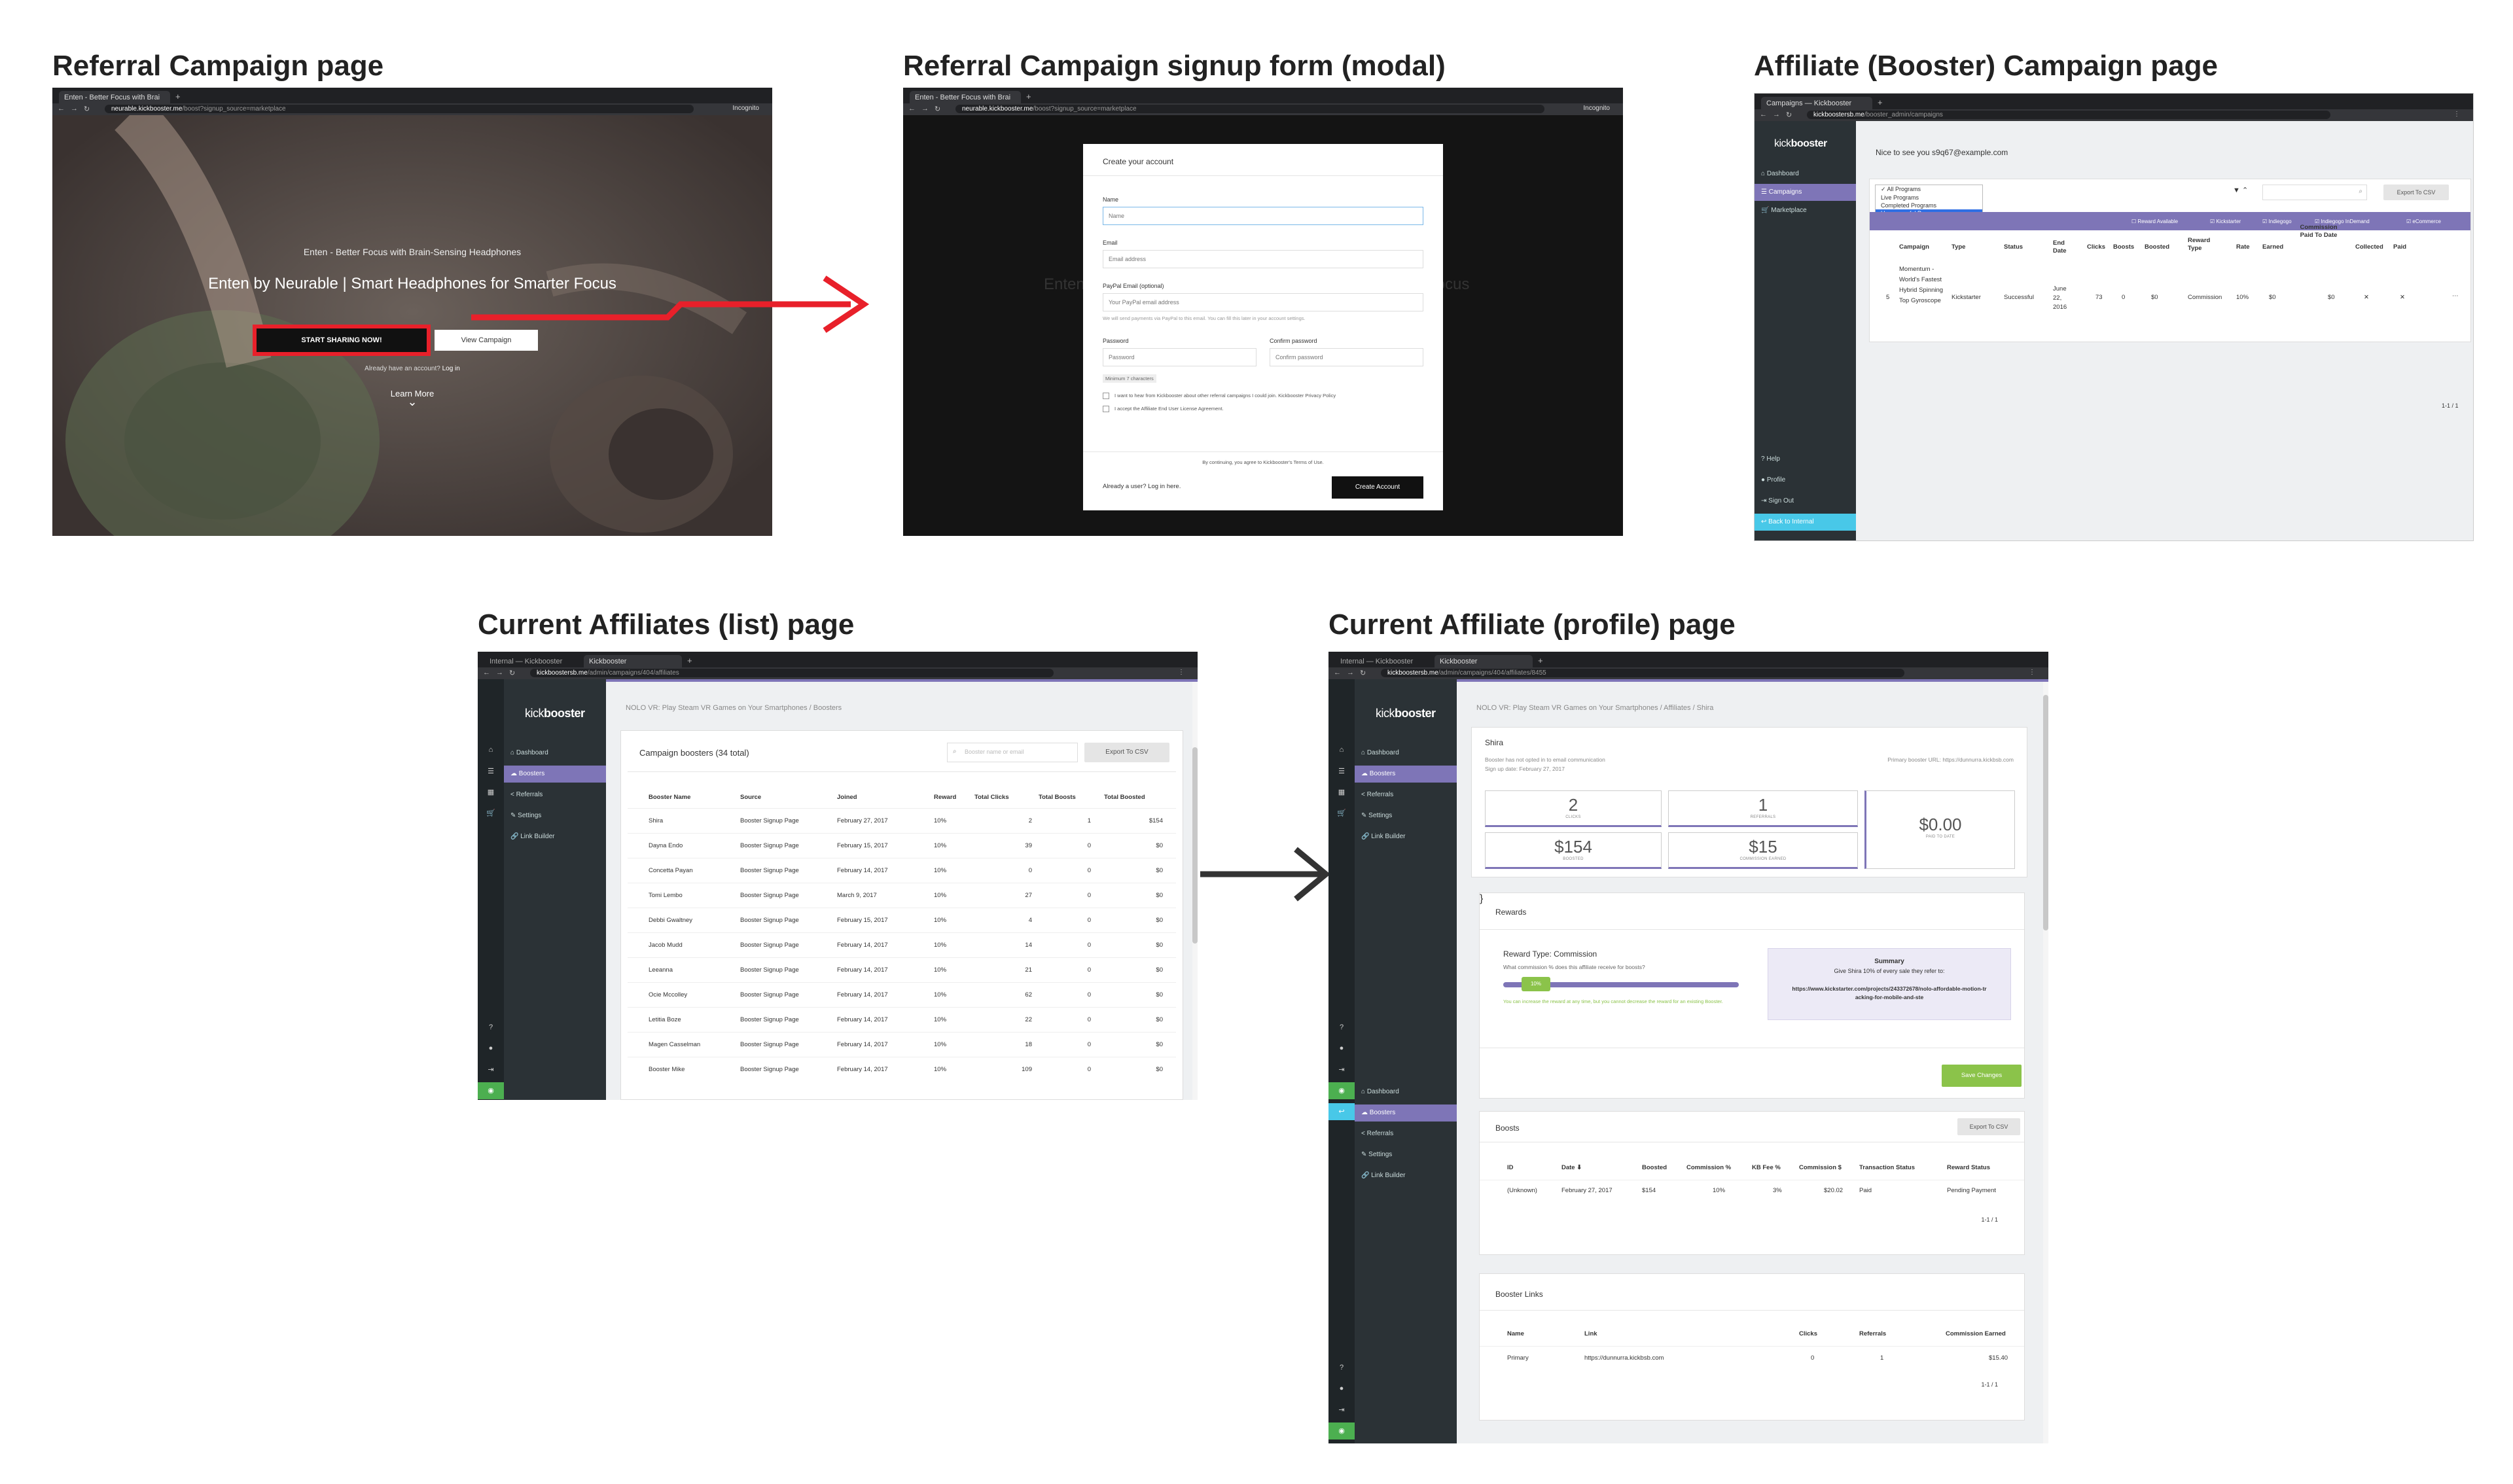  What do you see at coordinates (491, 1049) in the screenshot?
I see `user-icon: ●` at bounding box center [491, 1049].